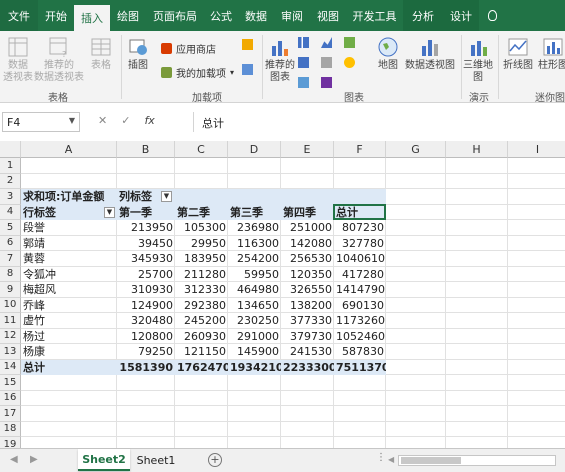 The image size is (565, 472). Describe the element at coordinates (10, 367) in the screenshot. I see `row-header-14: 14` at that location.